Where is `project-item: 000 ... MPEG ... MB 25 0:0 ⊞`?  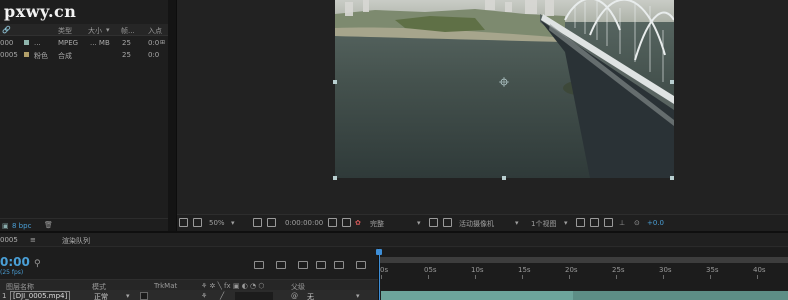 project-item: 000 ... MPEG ... MB 25 0:0 ⊞ is located at coordinates (84, 42).